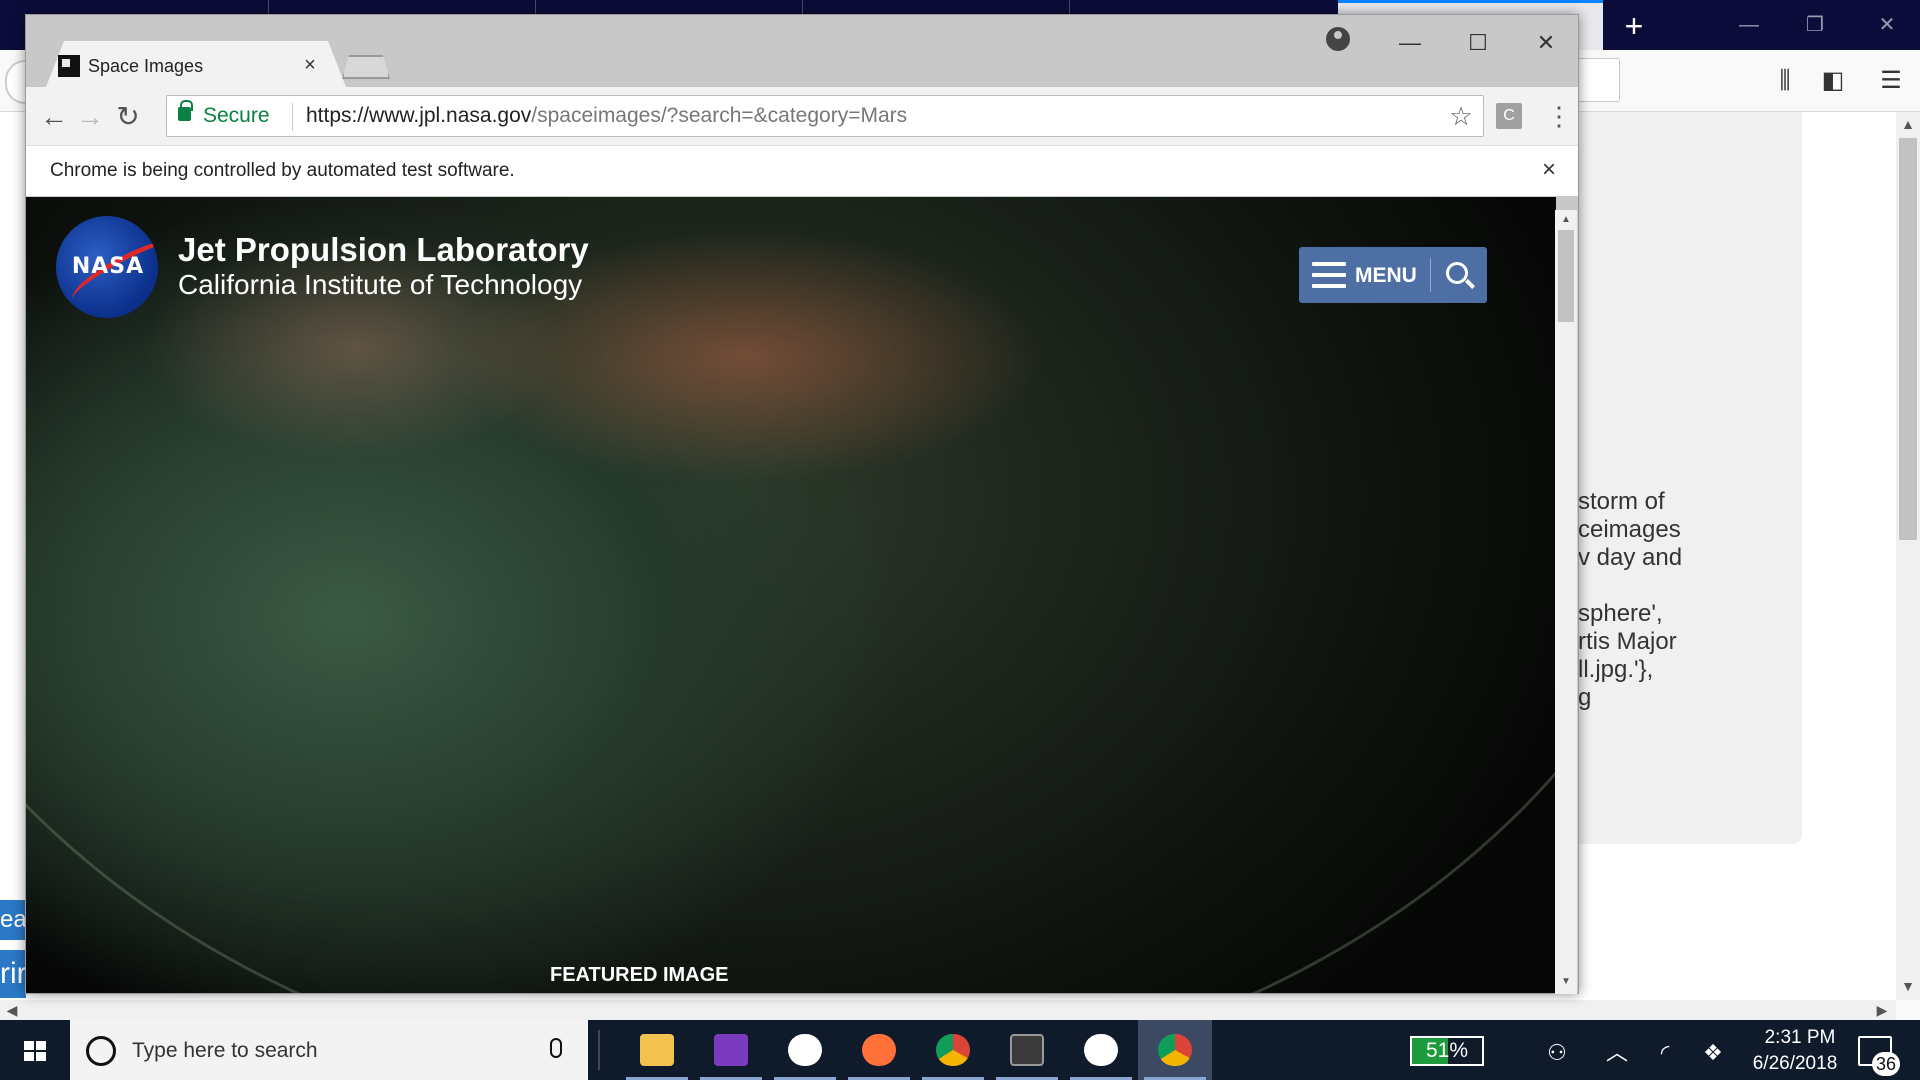 The height and width of the screenshot is (1080, 1920). What do you see at coordinates (13, 974) in the screenshot?
I see `background-partial-label: rir` at bounding box center [13, 974].